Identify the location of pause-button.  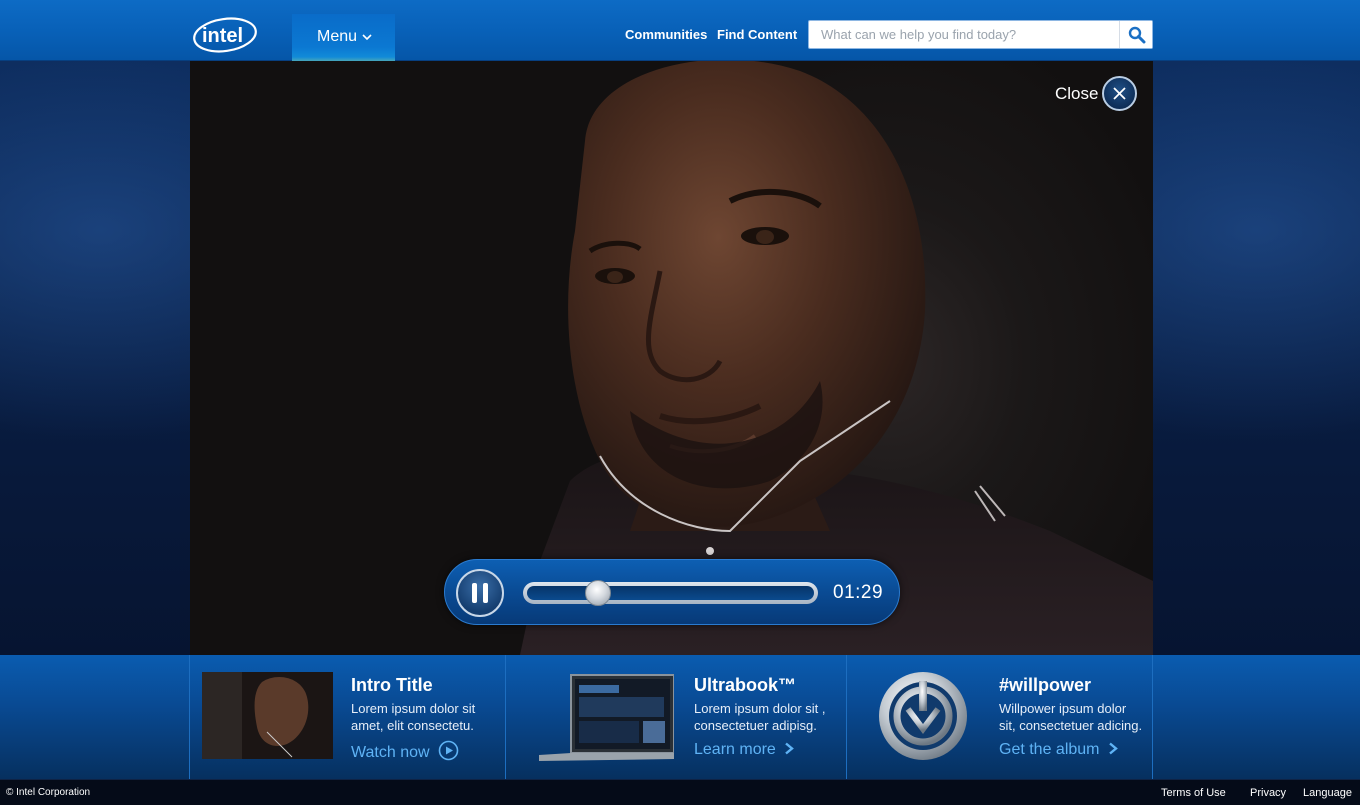
(480, 593).